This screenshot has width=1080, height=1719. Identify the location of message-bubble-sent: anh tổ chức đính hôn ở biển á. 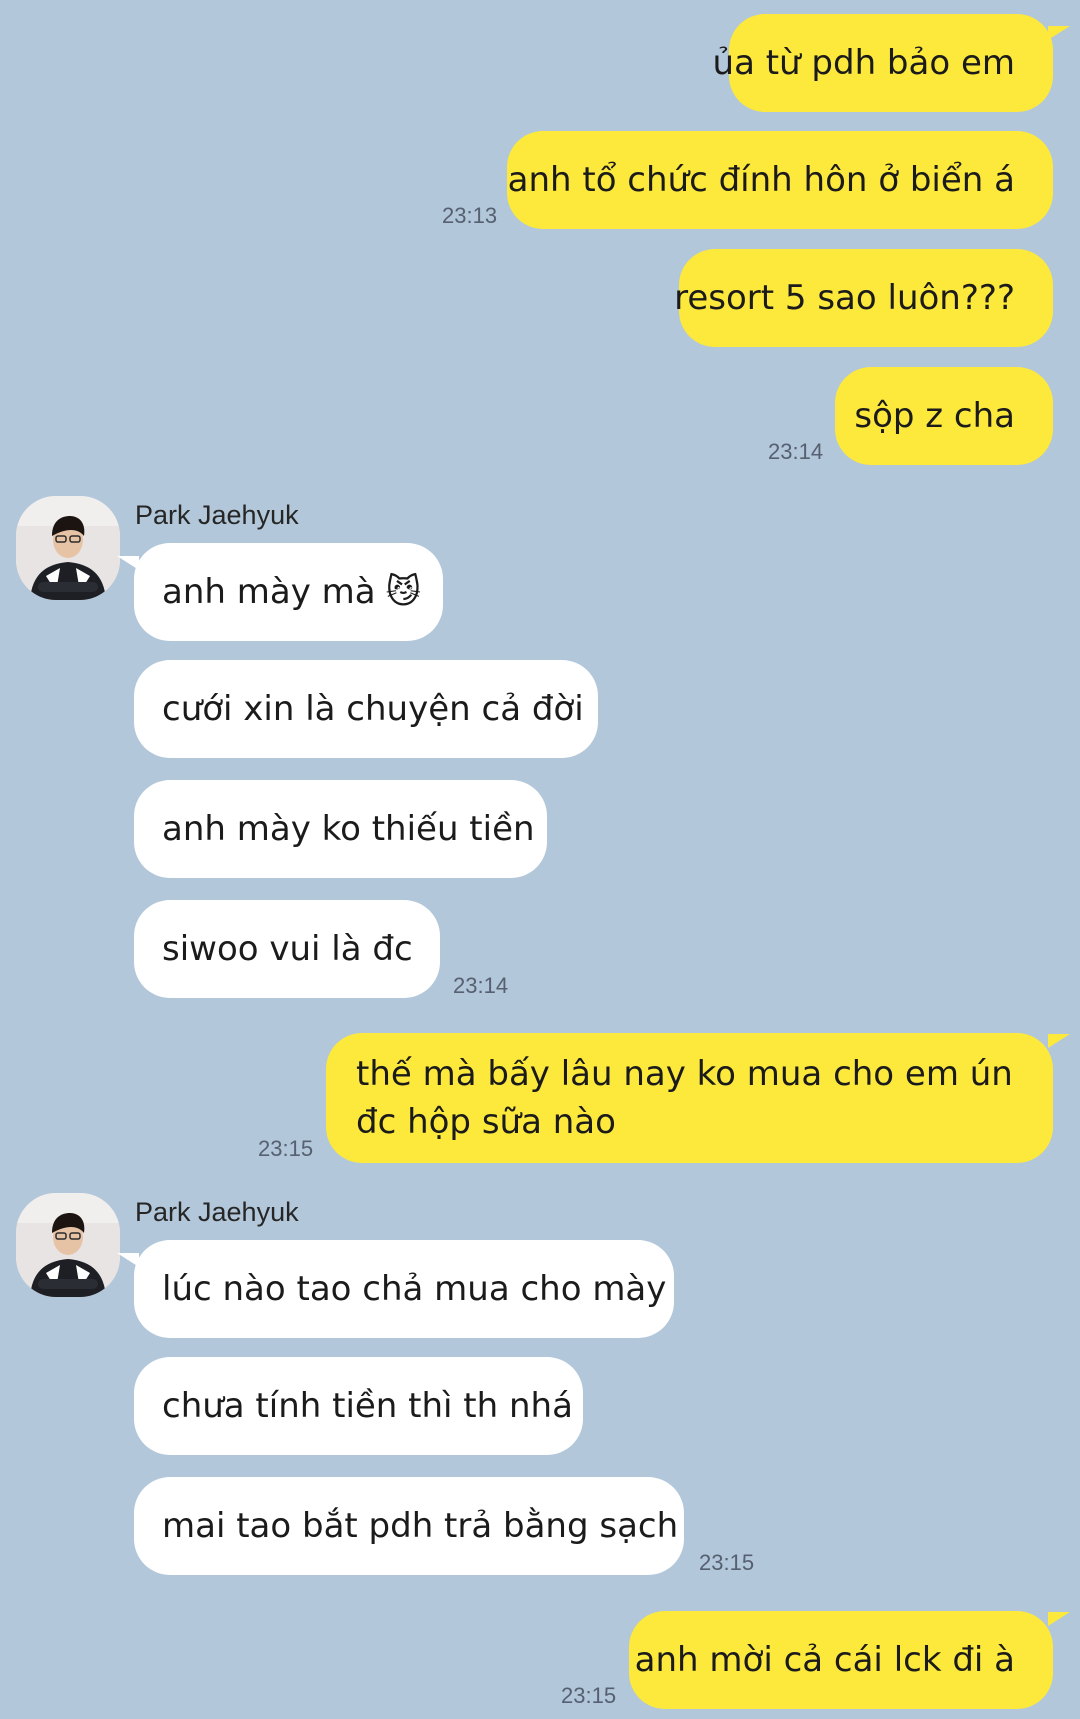
(780, 180).